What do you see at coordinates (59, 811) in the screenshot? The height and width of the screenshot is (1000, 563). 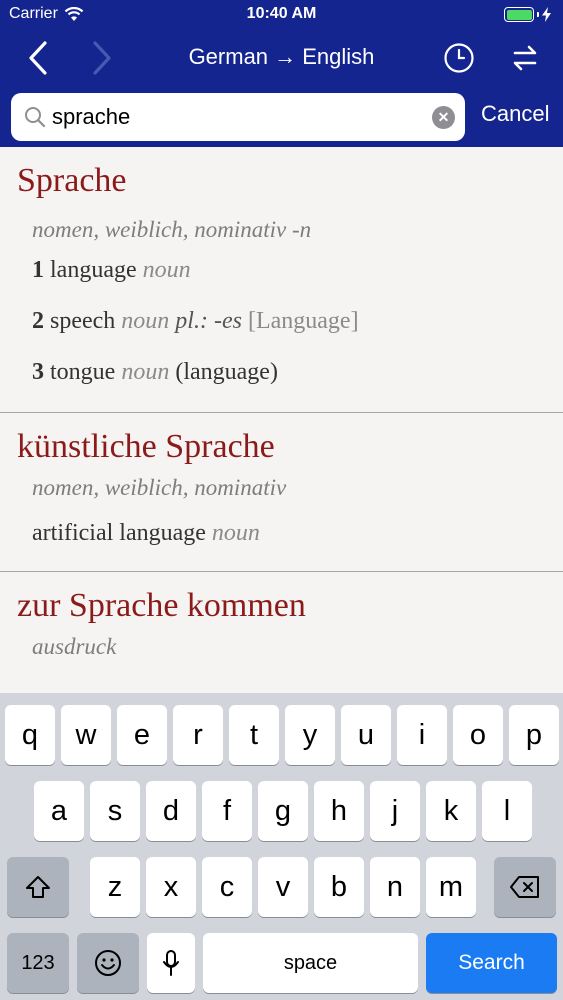 I see `key-a: a` at bounding box center [59, 811].